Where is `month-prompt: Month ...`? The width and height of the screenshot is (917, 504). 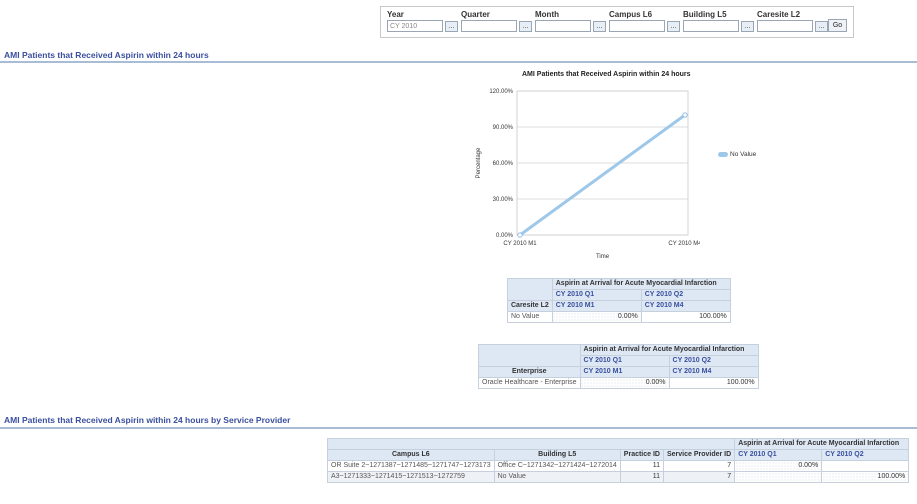 month-prompt: Month ... is located at coordinates (570, 21).